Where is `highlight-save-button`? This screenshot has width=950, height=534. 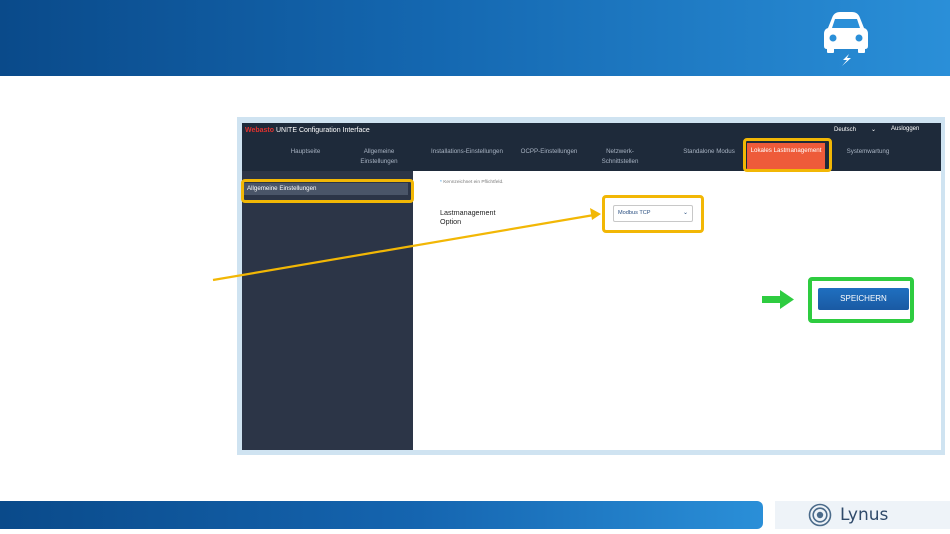 highlight-save-button is located at coordinates (861, 300).